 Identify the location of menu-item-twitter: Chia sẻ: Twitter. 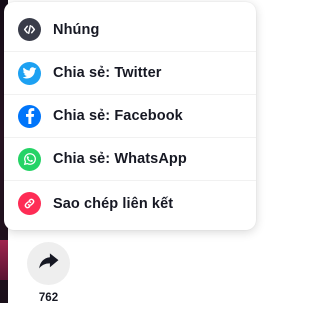
(130, 73).